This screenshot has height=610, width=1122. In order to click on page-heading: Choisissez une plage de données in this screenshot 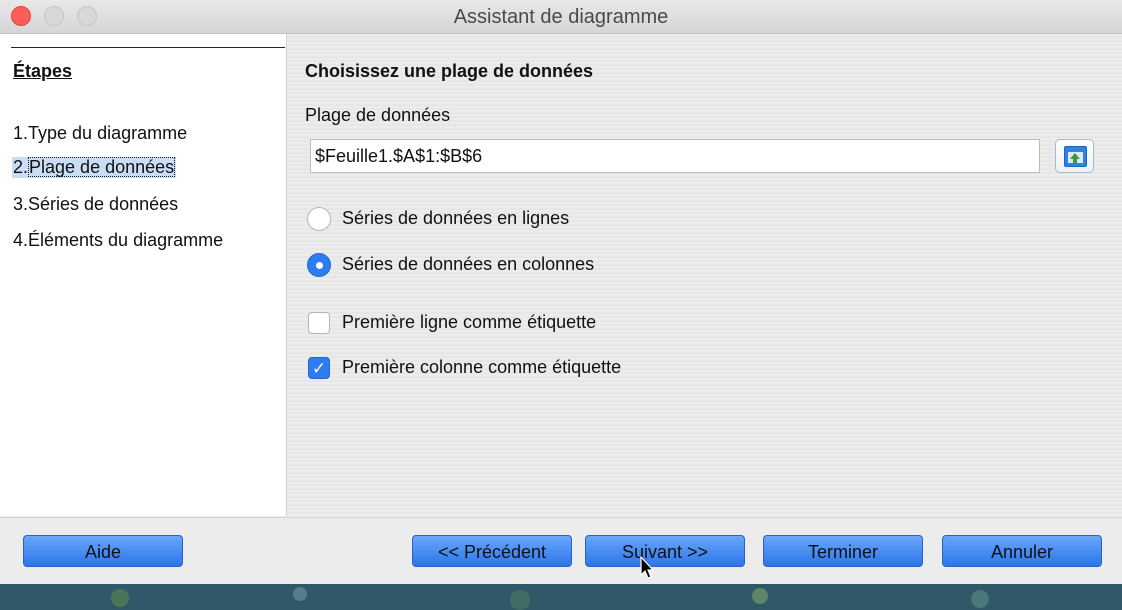, I will do `click(449, 71)`.